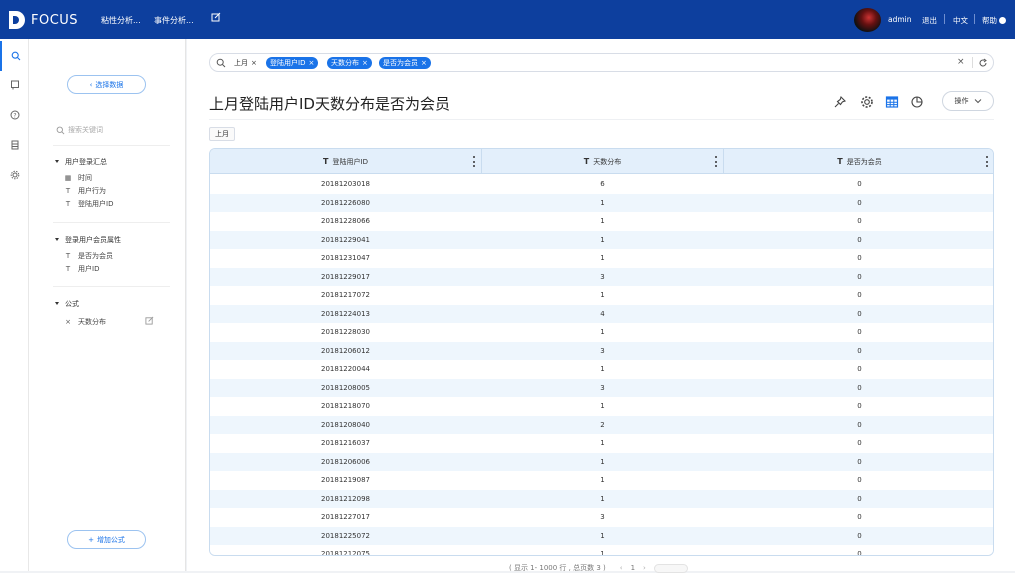  What do you see at coordinates (345, 161) in the screenshot?
I see `column-header-login-user-id: T 登陆用户ID` at bounding box center [345, 161].